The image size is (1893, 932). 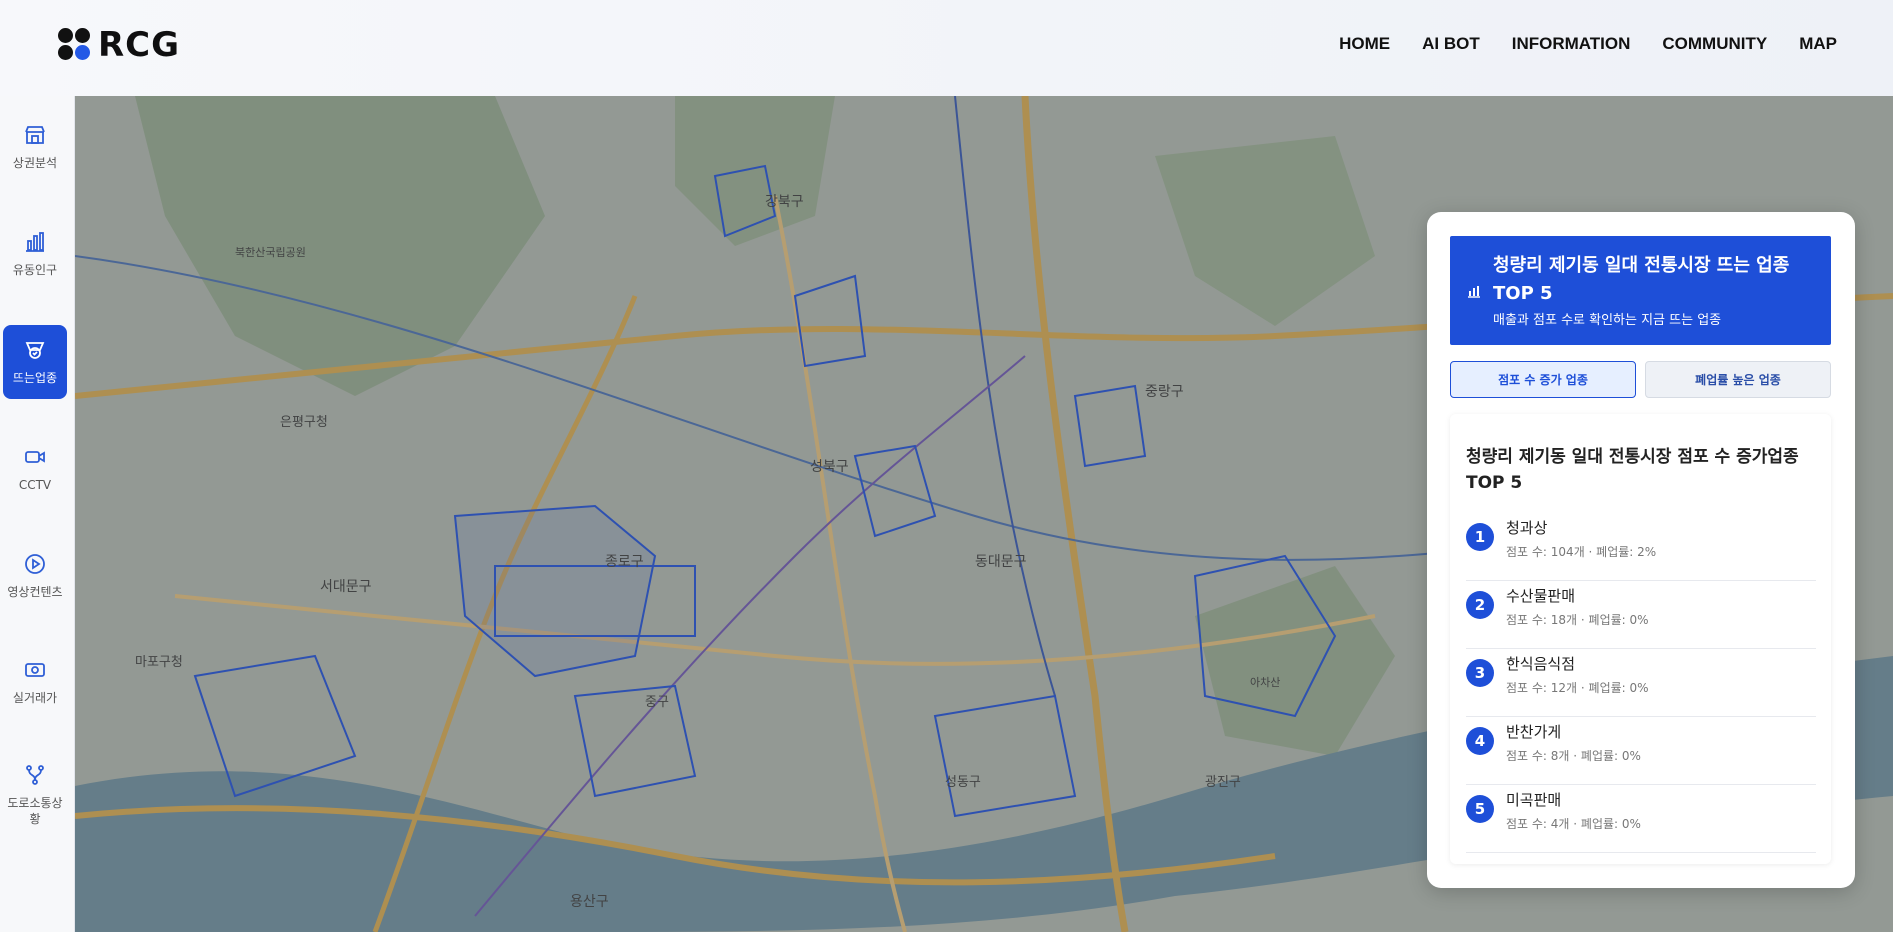 I want to click on list-item: 1 청과상 점포 수: 104개 · 폐업률: 2%, so click(x=1641, y=547).